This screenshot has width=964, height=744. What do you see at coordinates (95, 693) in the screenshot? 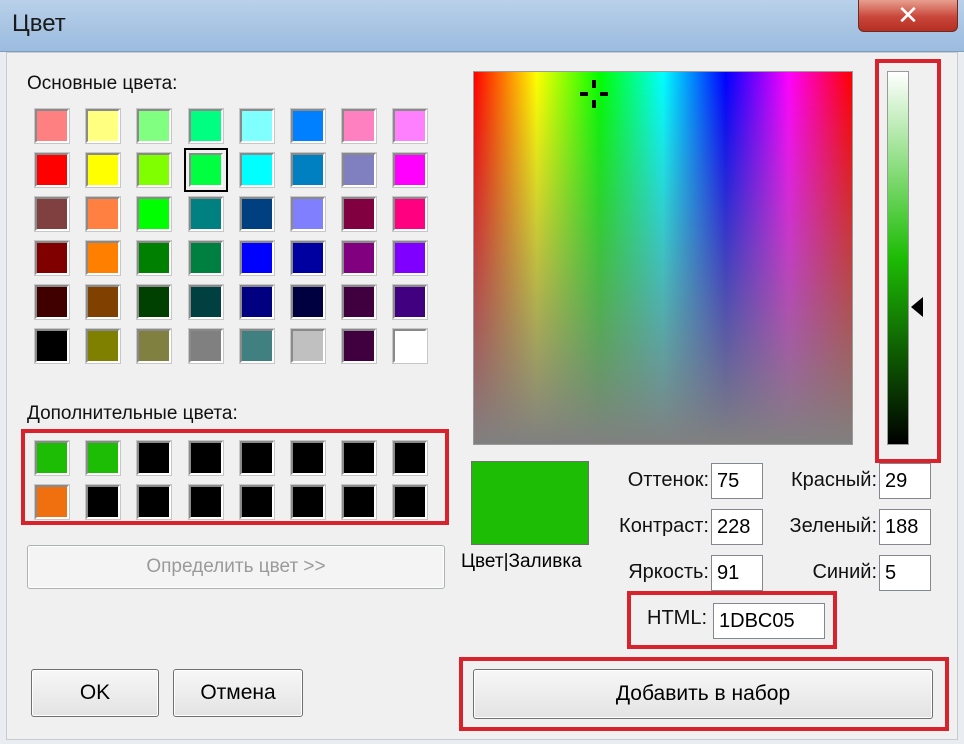
I see `ok-button: OK` at bounding box center [95, 693].